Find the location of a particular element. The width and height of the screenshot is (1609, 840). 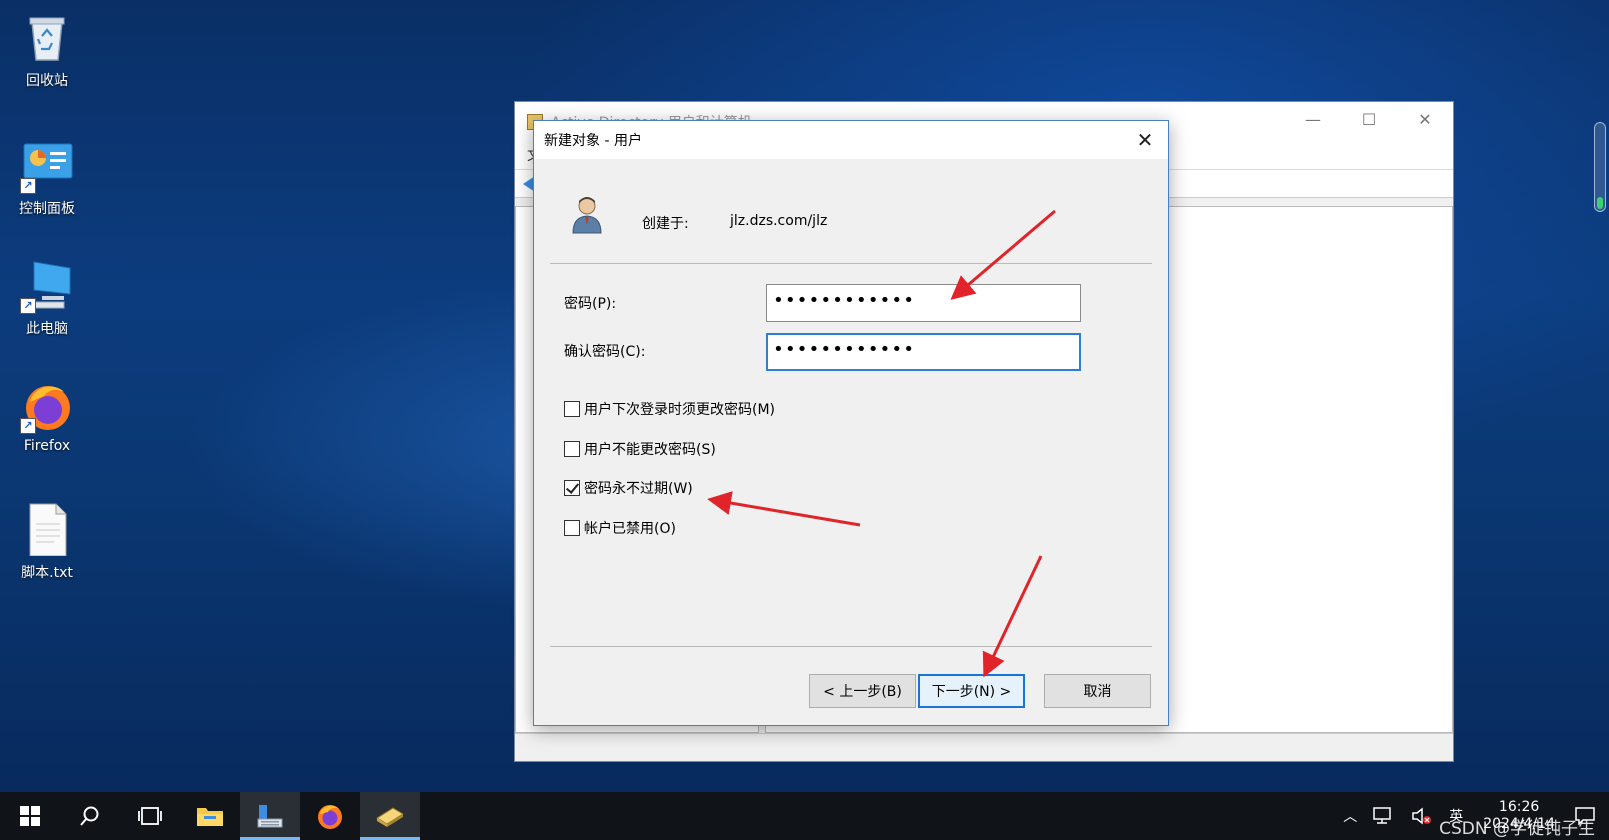

minimize-button: — is located at coordinates (1313, 119).